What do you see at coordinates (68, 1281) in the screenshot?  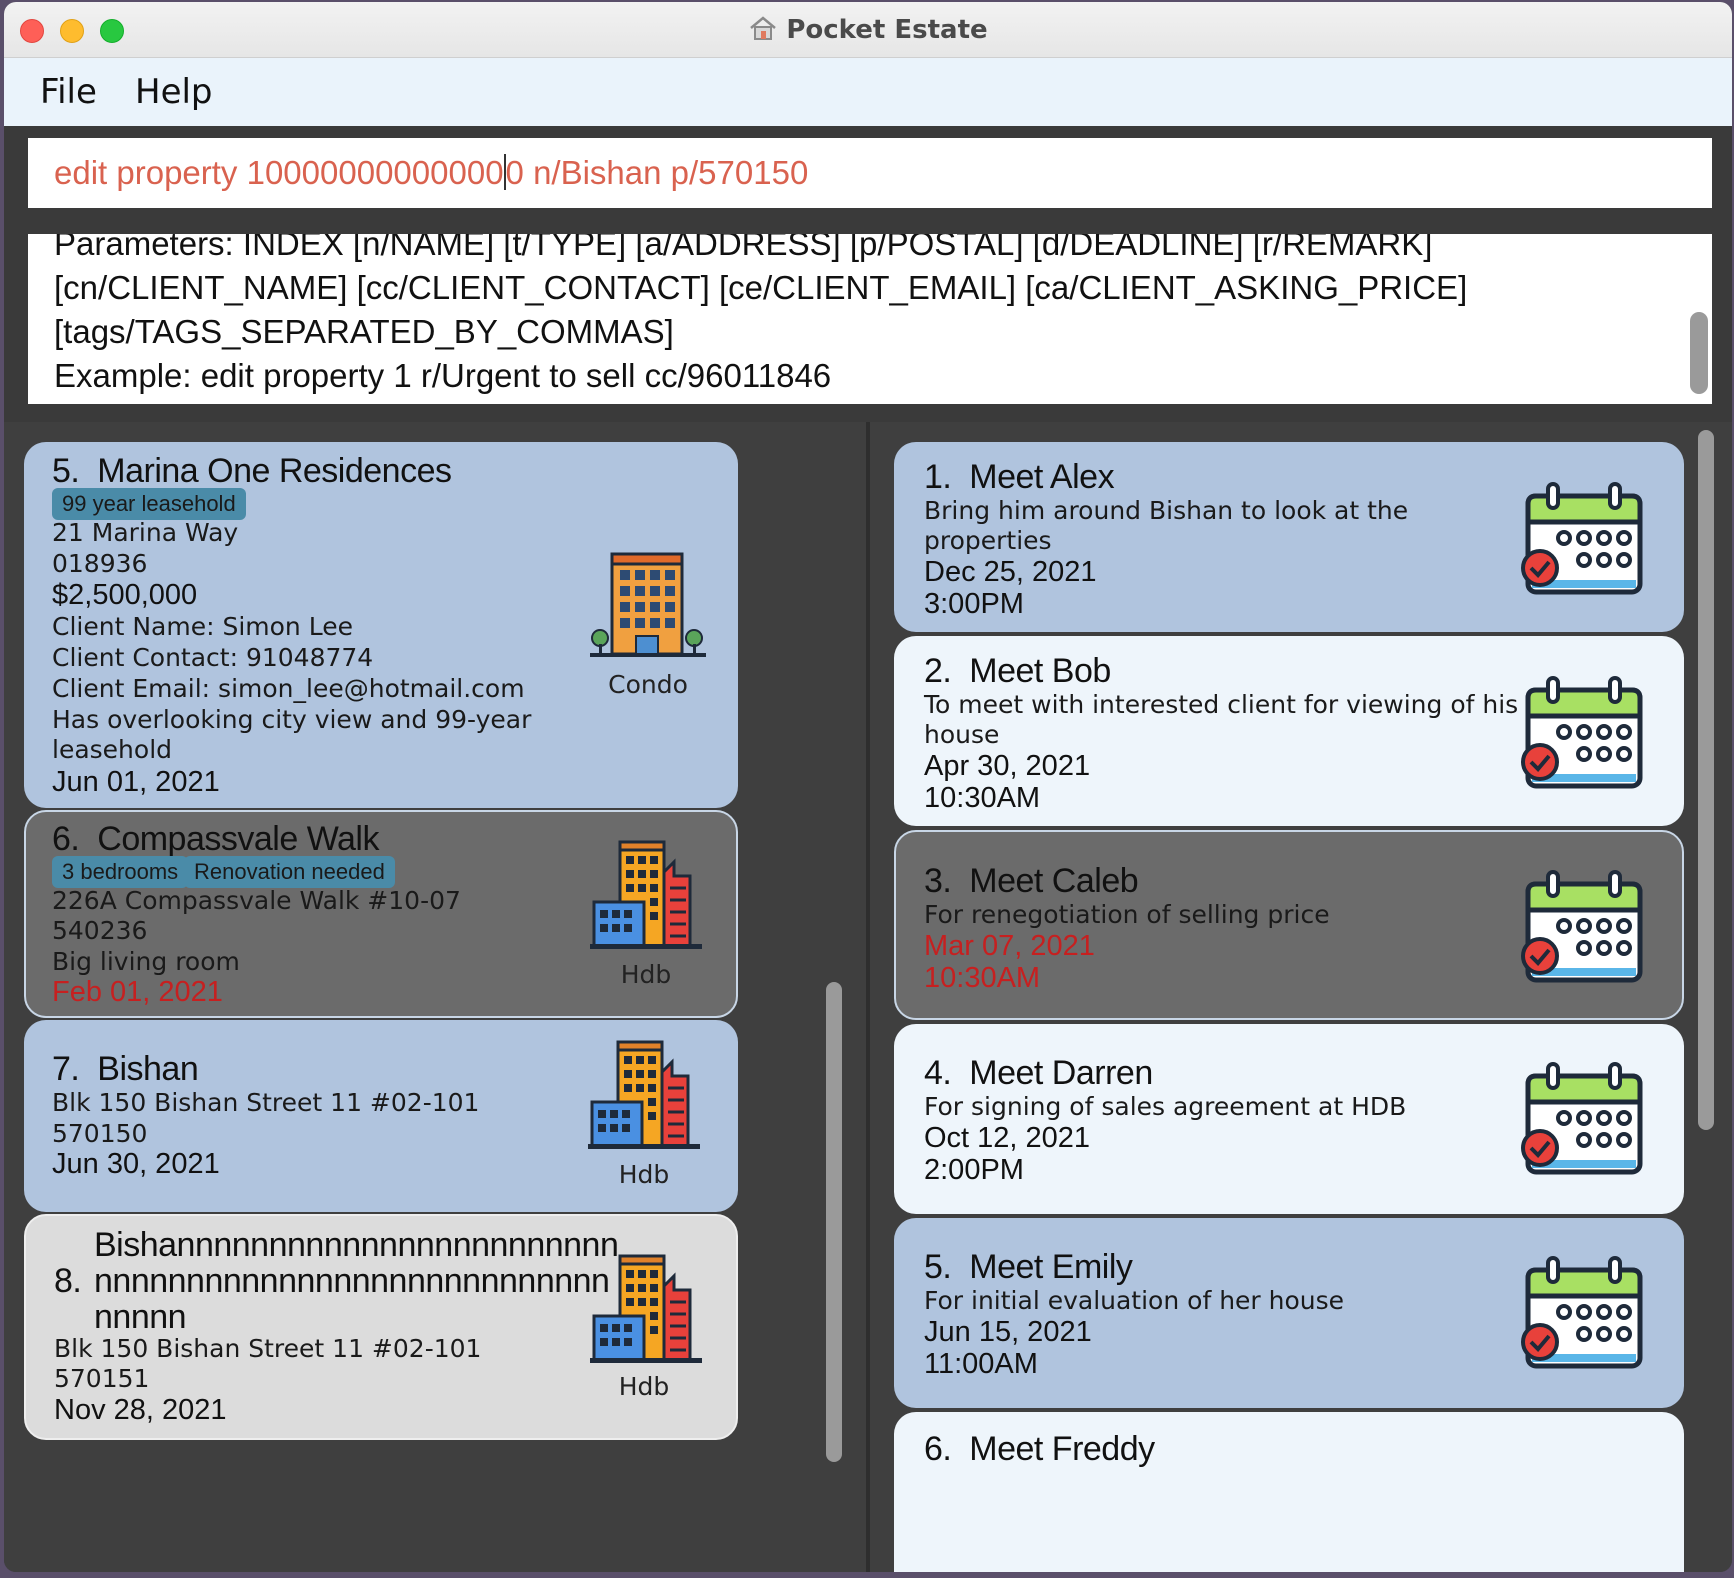 I see `property-index: 8.` at bounding box center [68, 1281].